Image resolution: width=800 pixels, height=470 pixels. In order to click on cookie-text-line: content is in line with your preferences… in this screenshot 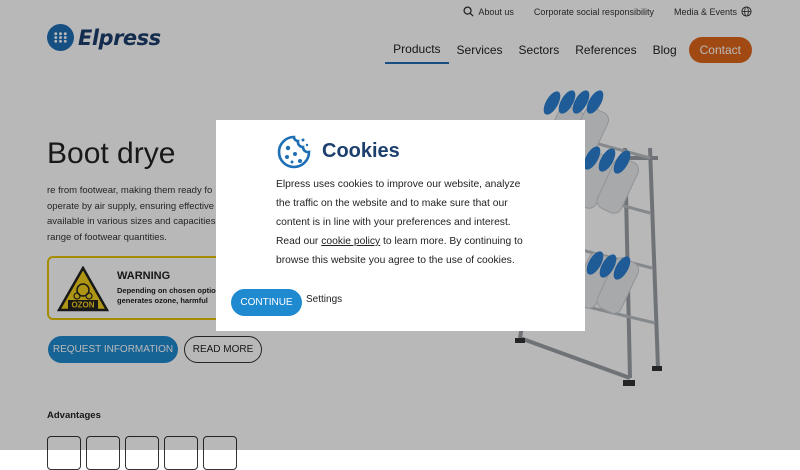, I will do `click(393, 222)`.